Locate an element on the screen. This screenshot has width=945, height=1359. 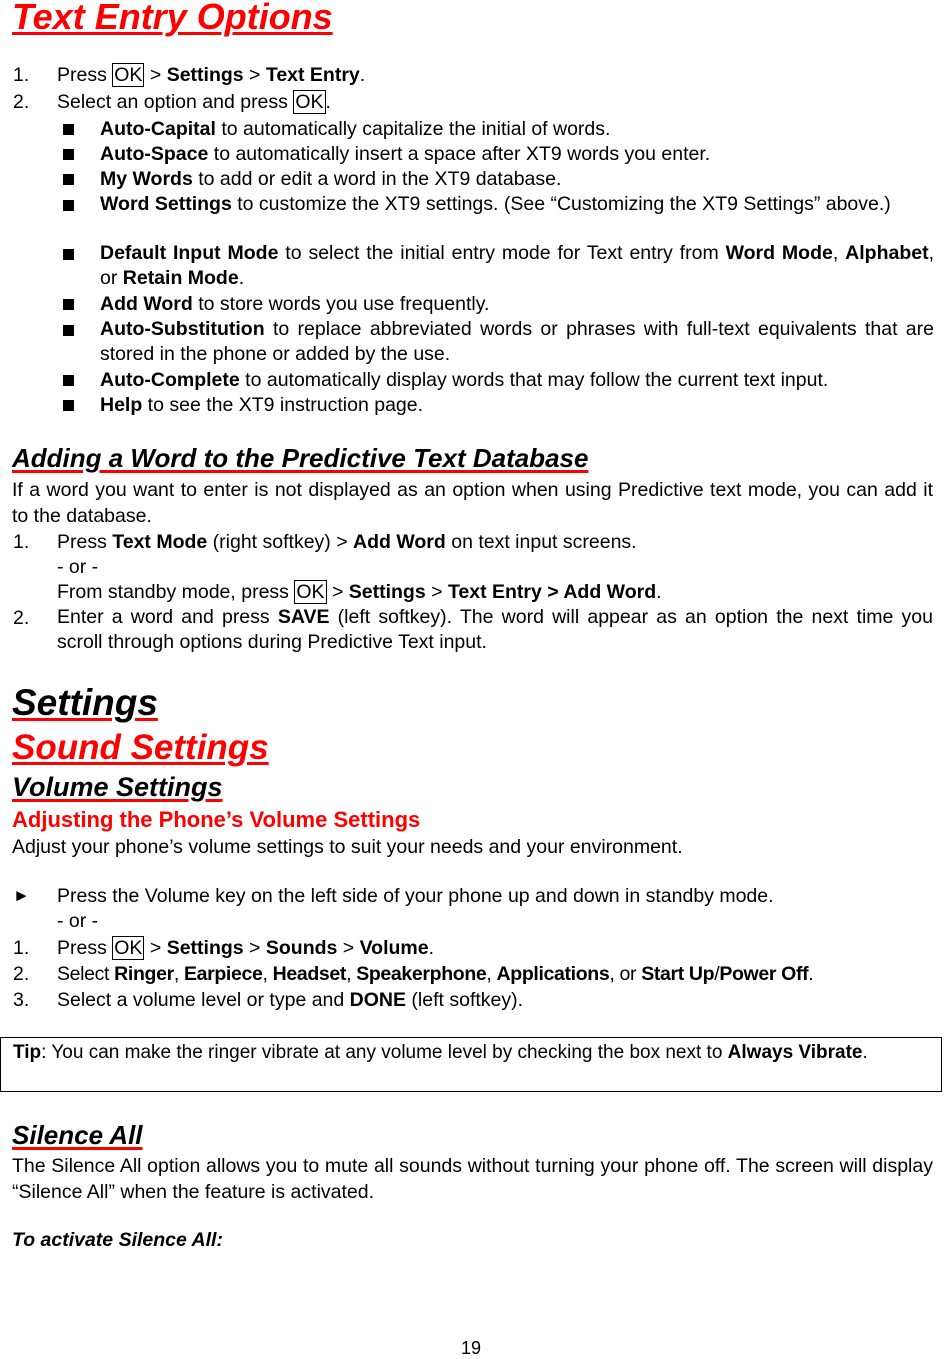
option-speakerphone: Speakerphone is located at coordinates (421, 974).